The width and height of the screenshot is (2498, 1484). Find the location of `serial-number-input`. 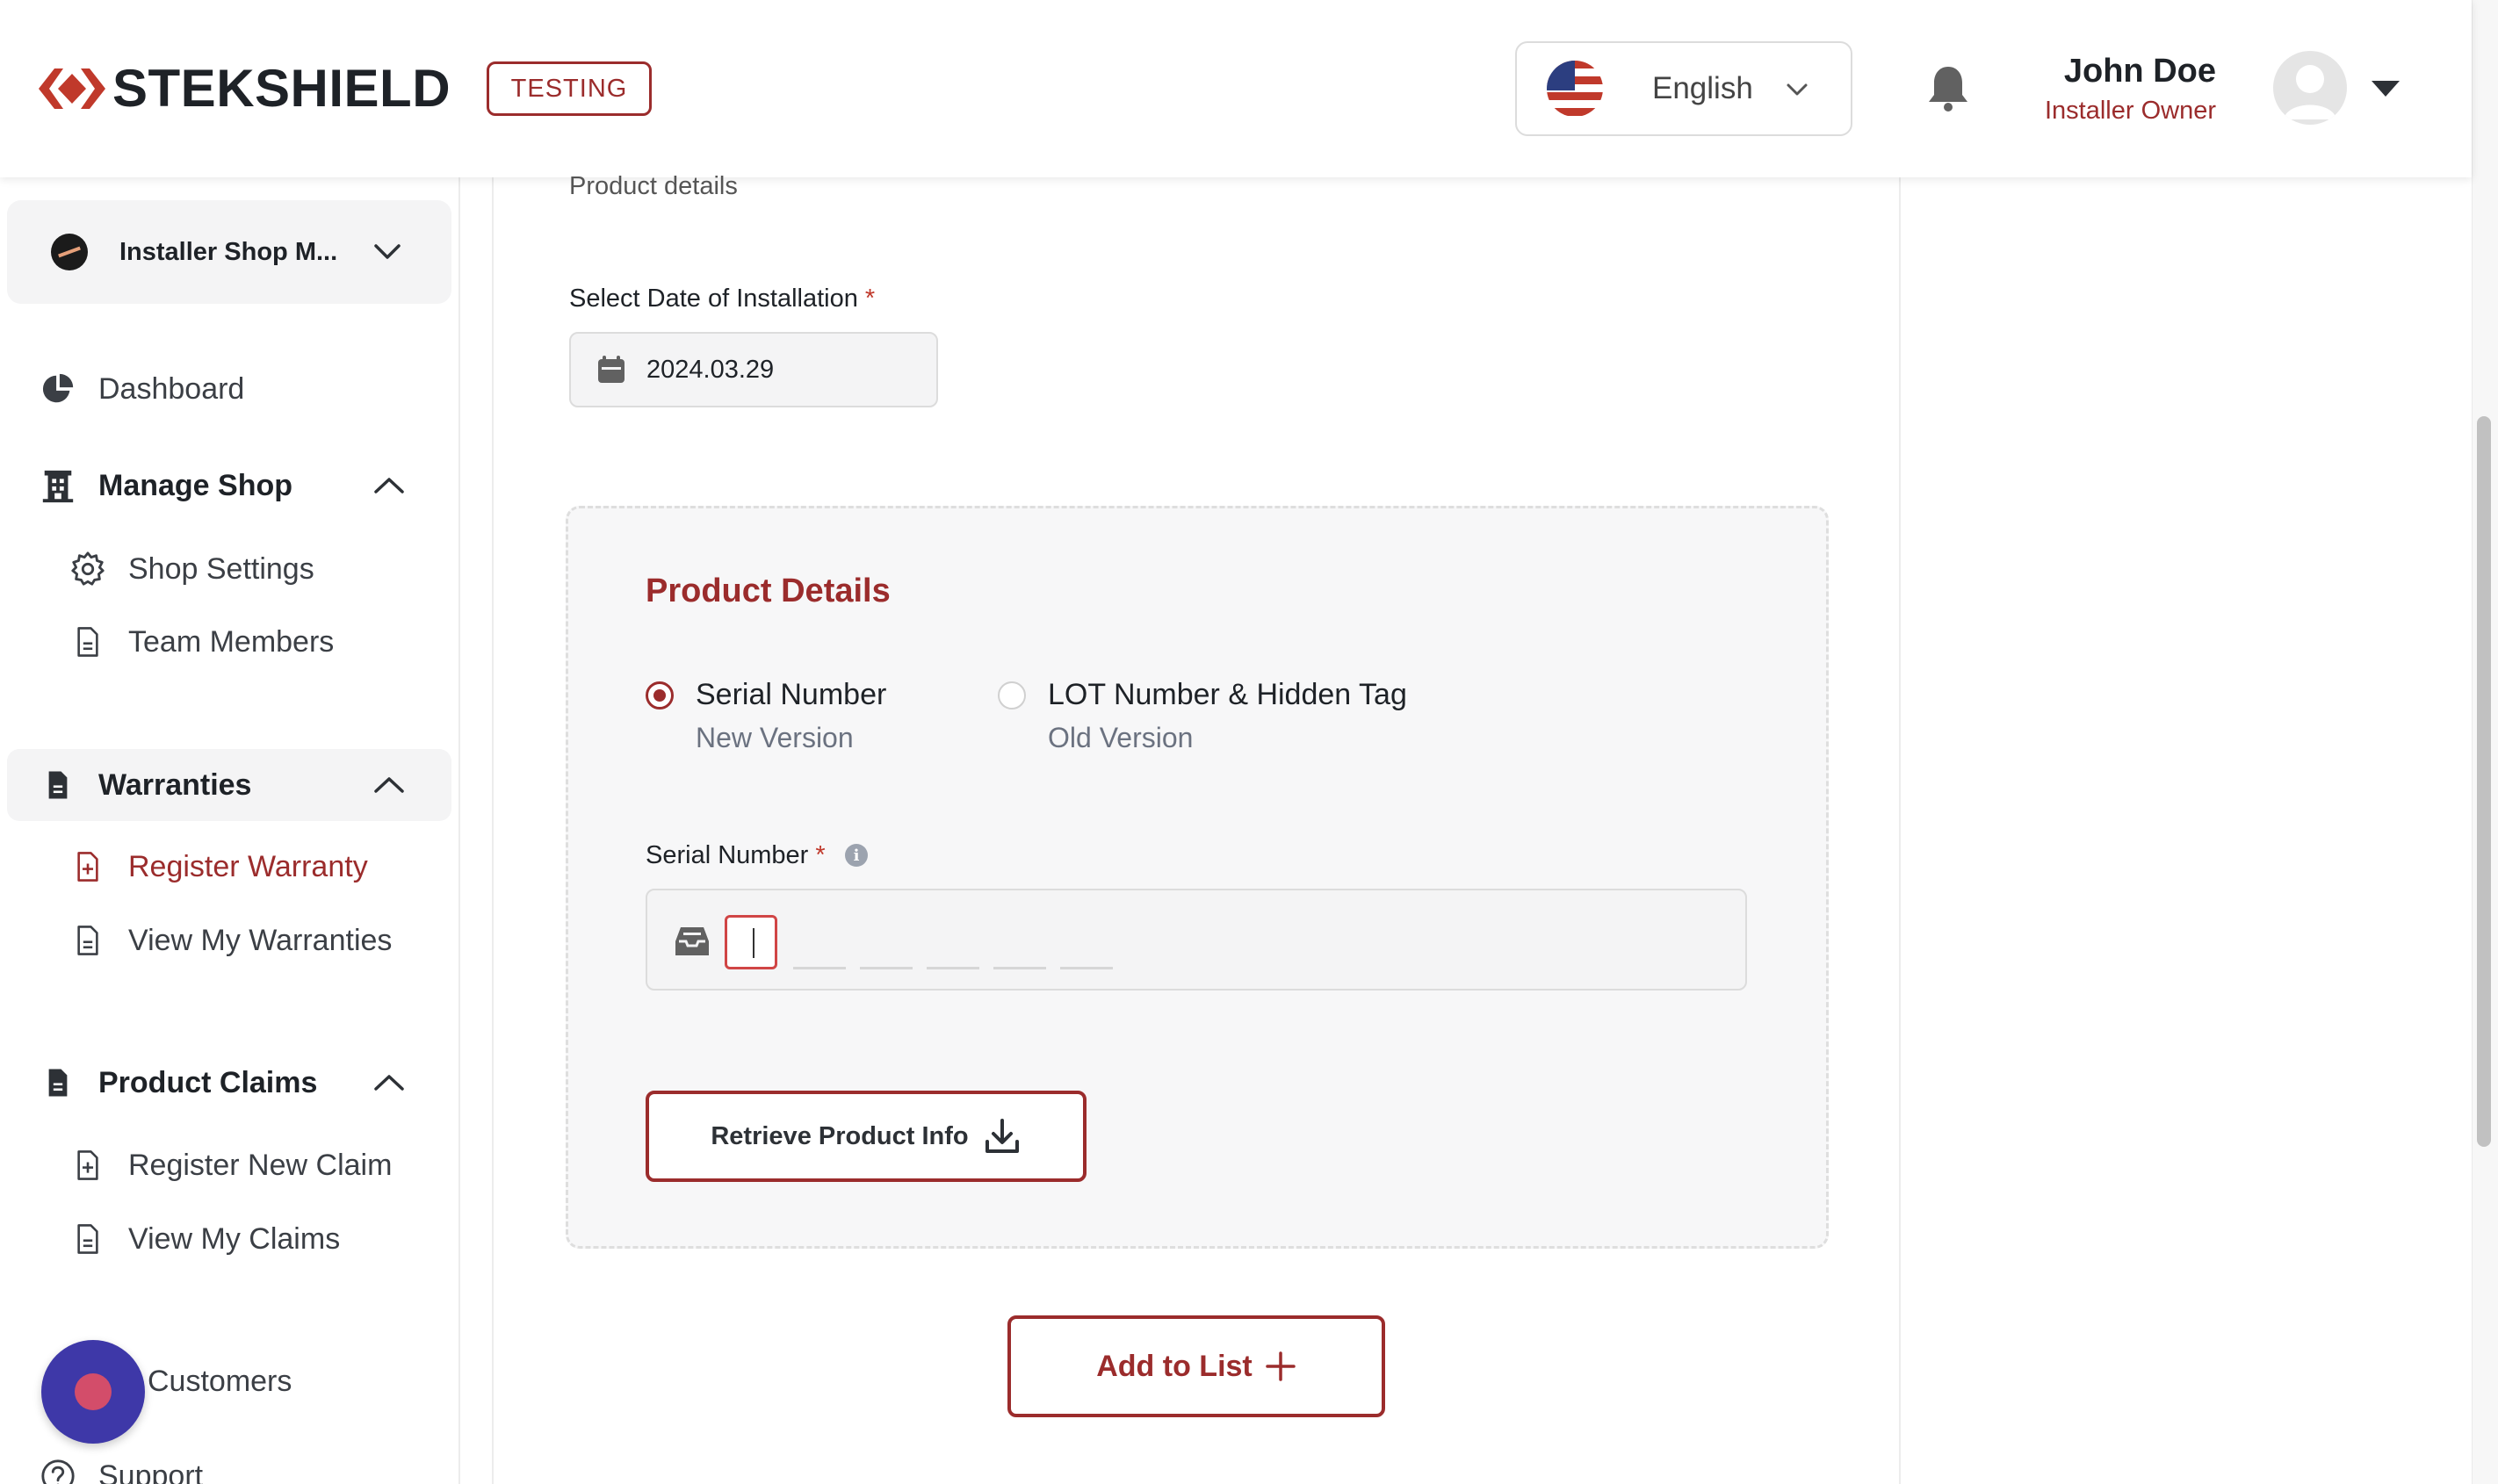

serial-number-input is located at coordinates (1196, 940).